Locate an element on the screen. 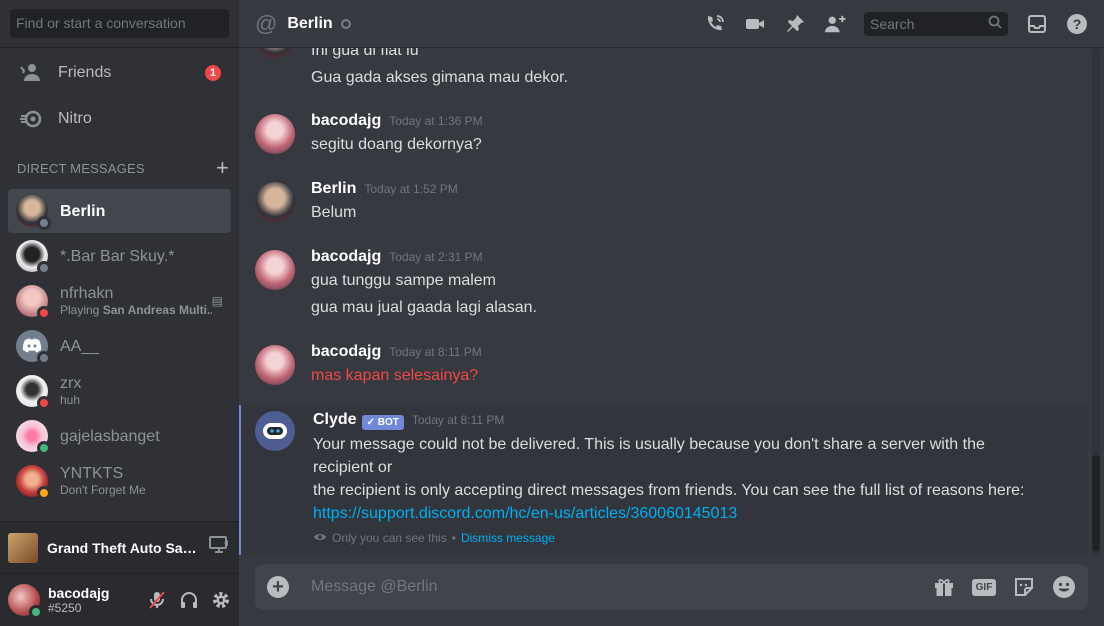 Image resolution: width=1104 pixels, height=626 pixels. message-author: Berlin is located at coordinates (333, 189).